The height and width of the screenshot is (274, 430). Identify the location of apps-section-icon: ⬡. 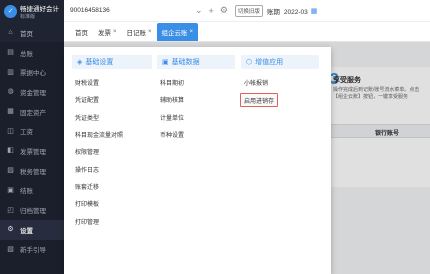
(249, 62).